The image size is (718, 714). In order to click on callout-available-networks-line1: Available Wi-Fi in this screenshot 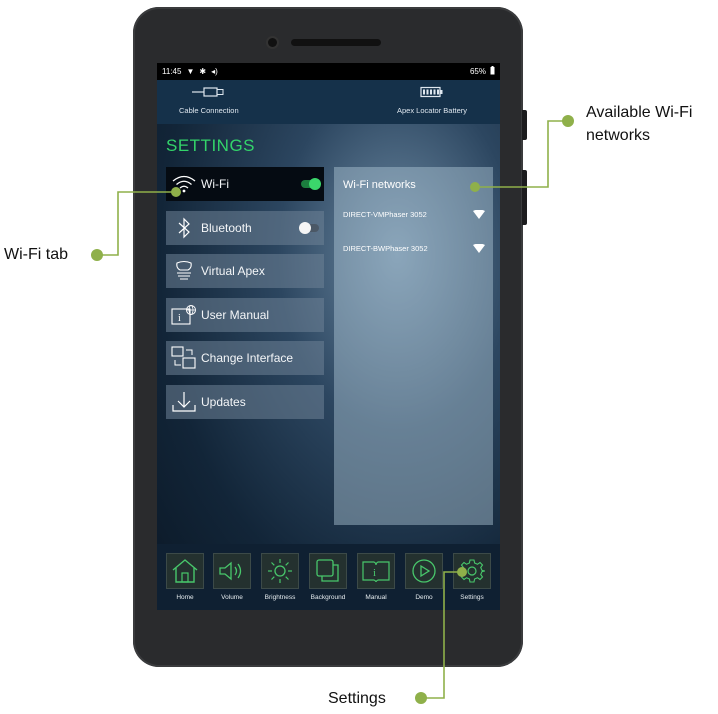, I will do `click(639, 112)`.